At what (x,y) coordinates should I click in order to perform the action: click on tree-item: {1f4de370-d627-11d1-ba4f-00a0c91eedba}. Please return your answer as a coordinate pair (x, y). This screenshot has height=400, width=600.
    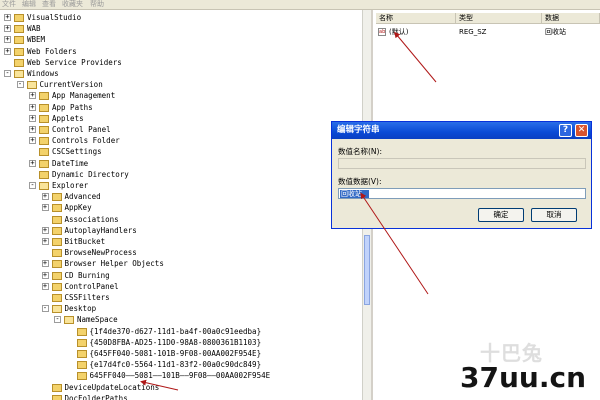
    Looking at the image, I should click on (180, 331).